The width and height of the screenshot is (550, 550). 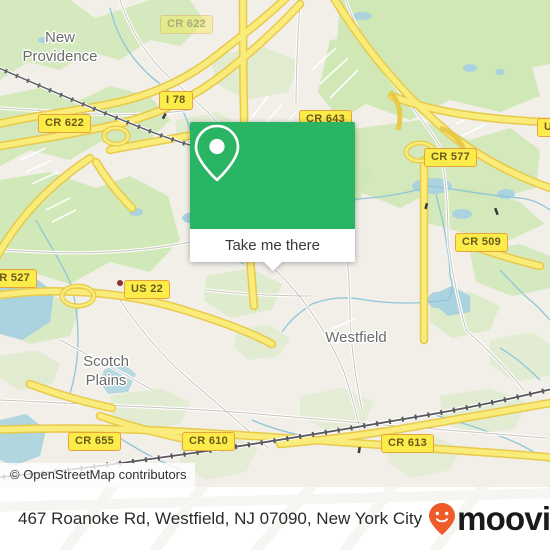 I want to click on road-shield-cr-527: CR 527, so click(x=19, y=278).